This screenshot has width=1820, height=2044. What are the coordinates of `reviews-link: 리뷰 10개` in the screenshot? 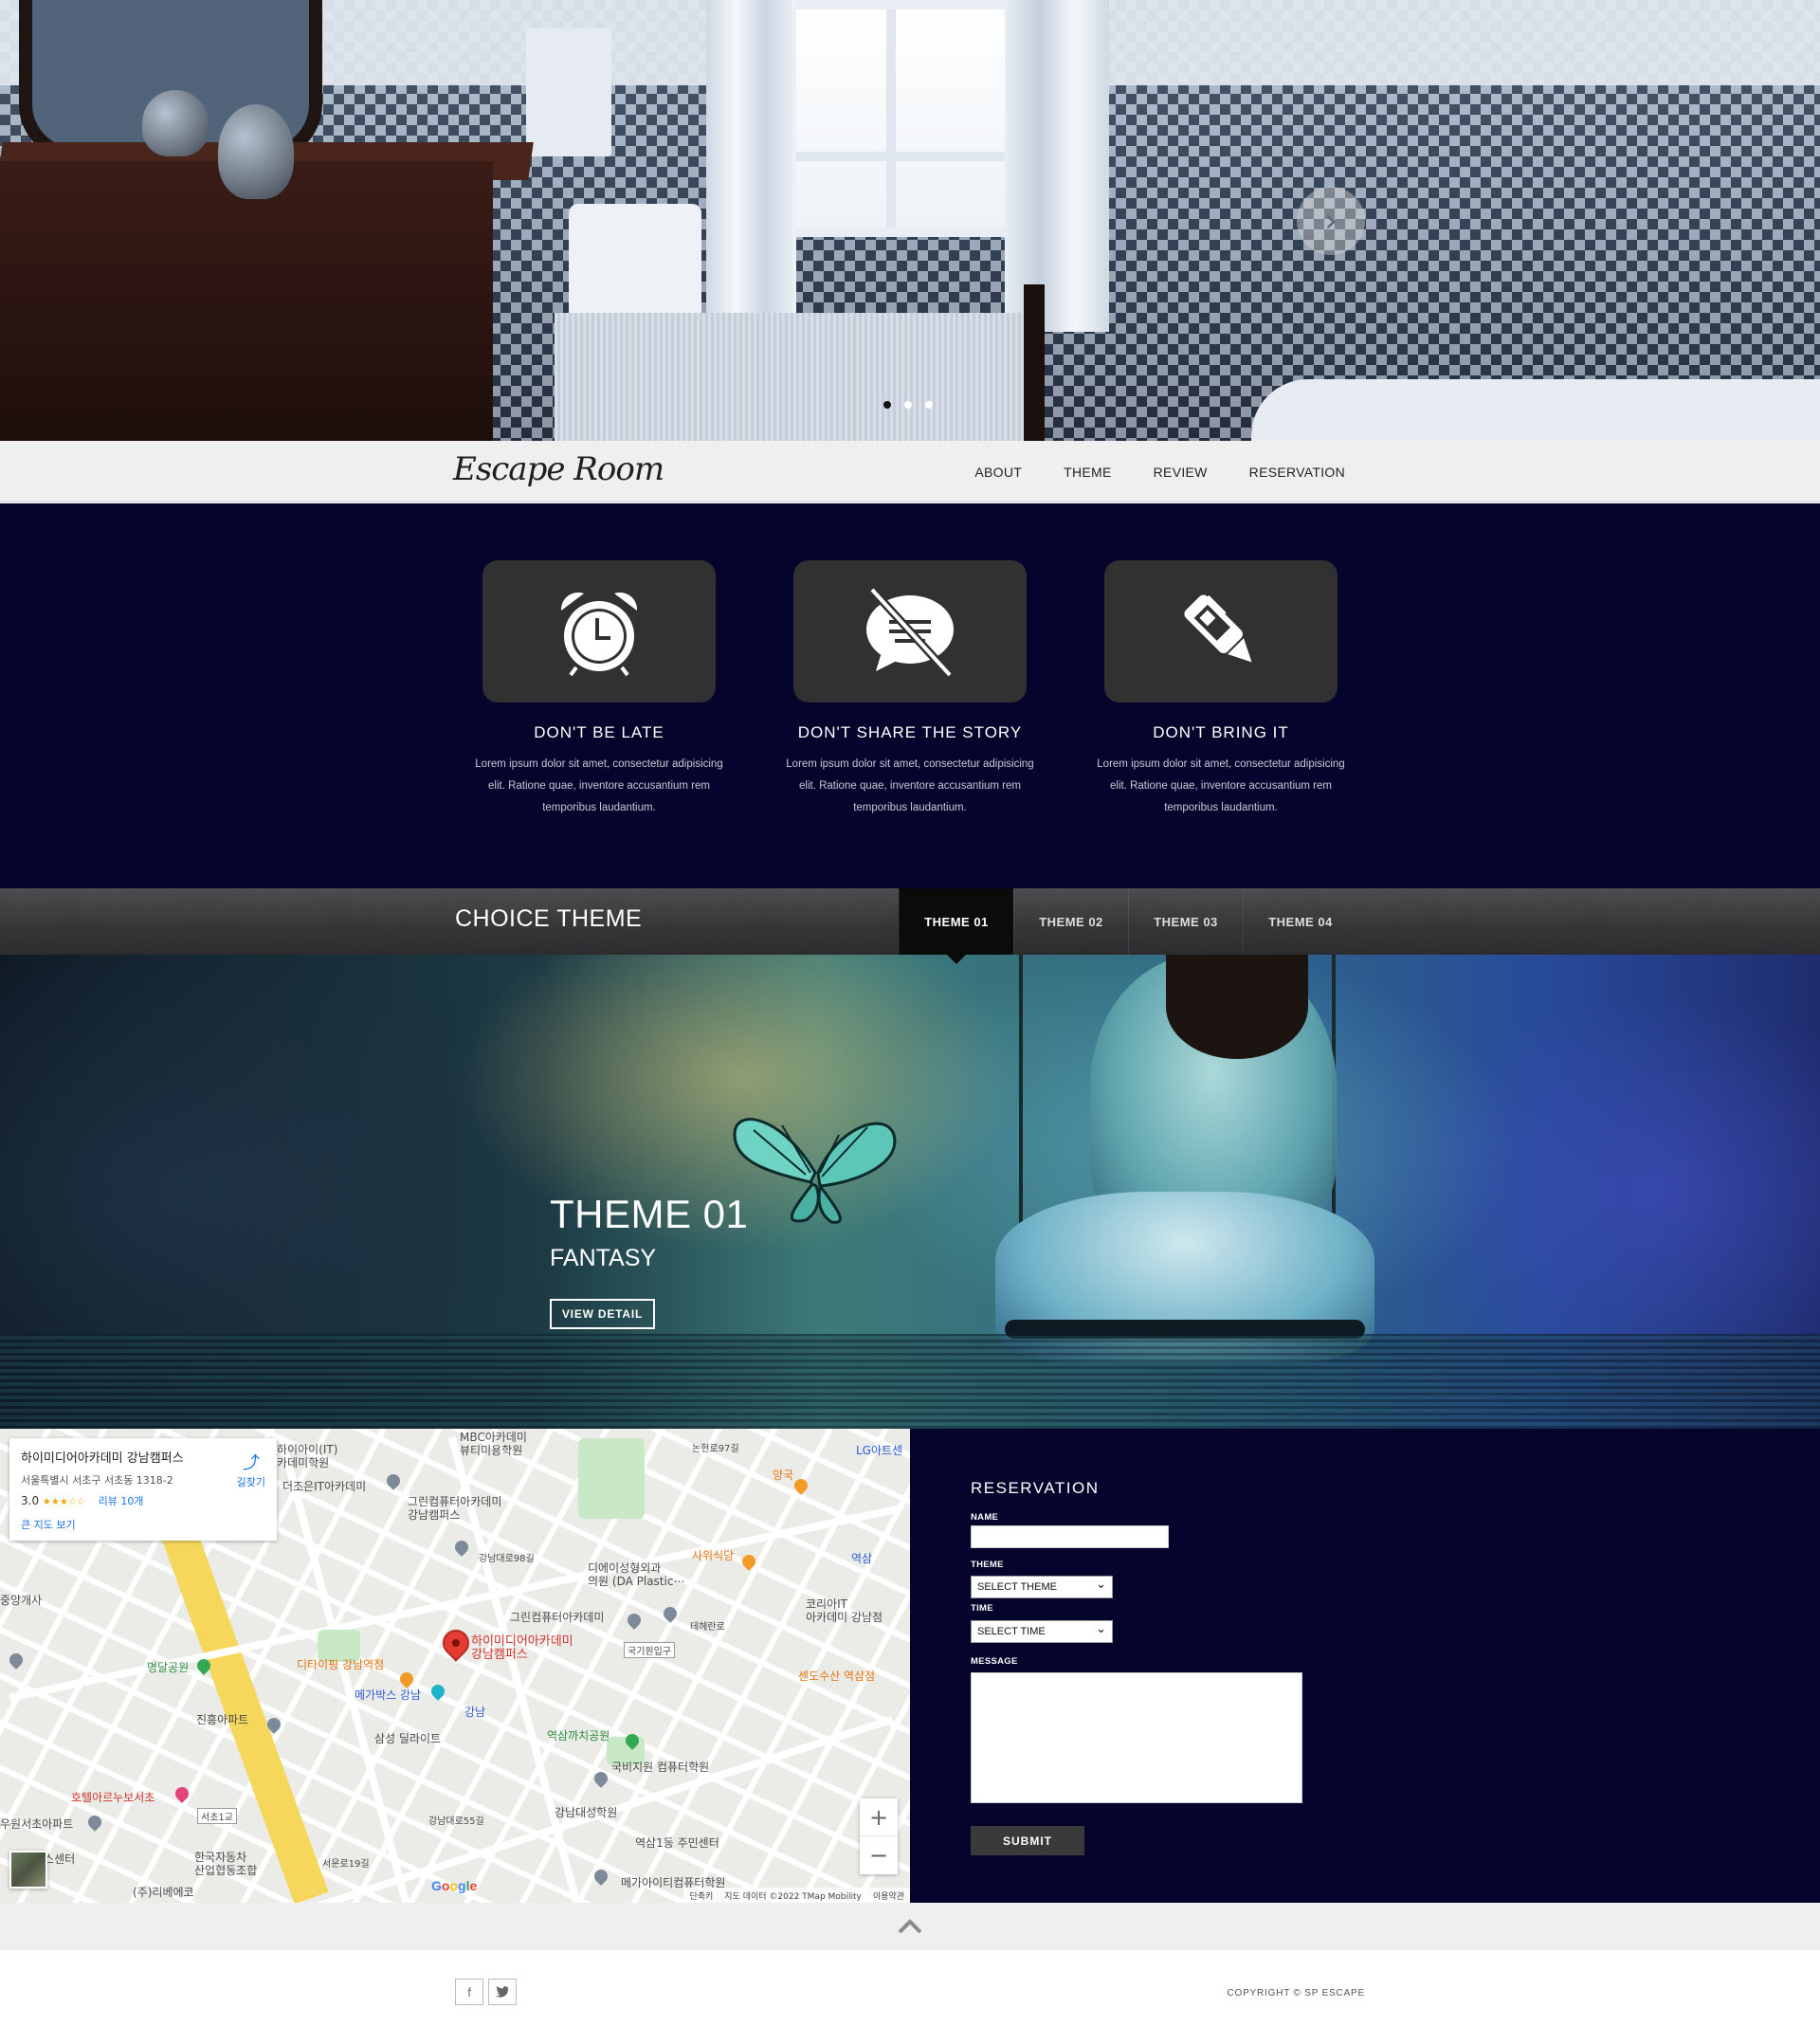 It's located at (121, 1501).